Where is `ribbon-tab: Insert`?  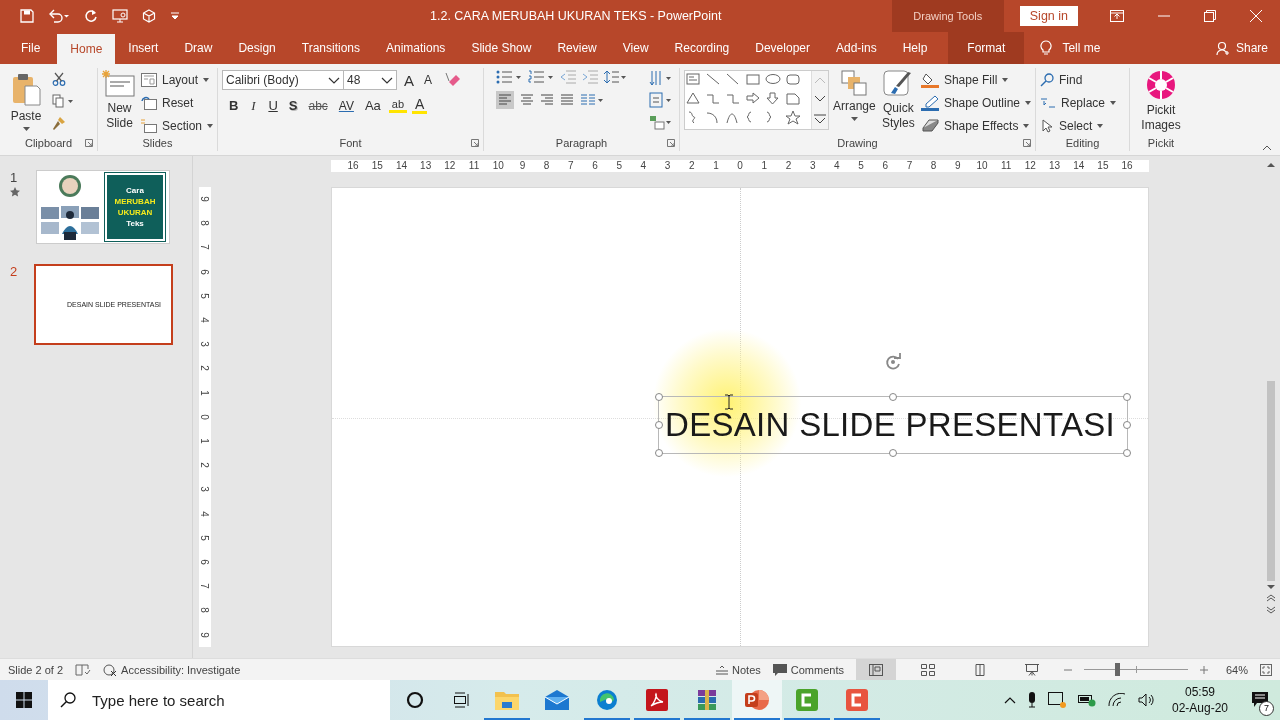
ribbon-tab: Insert is located at coordinates (143, 48).